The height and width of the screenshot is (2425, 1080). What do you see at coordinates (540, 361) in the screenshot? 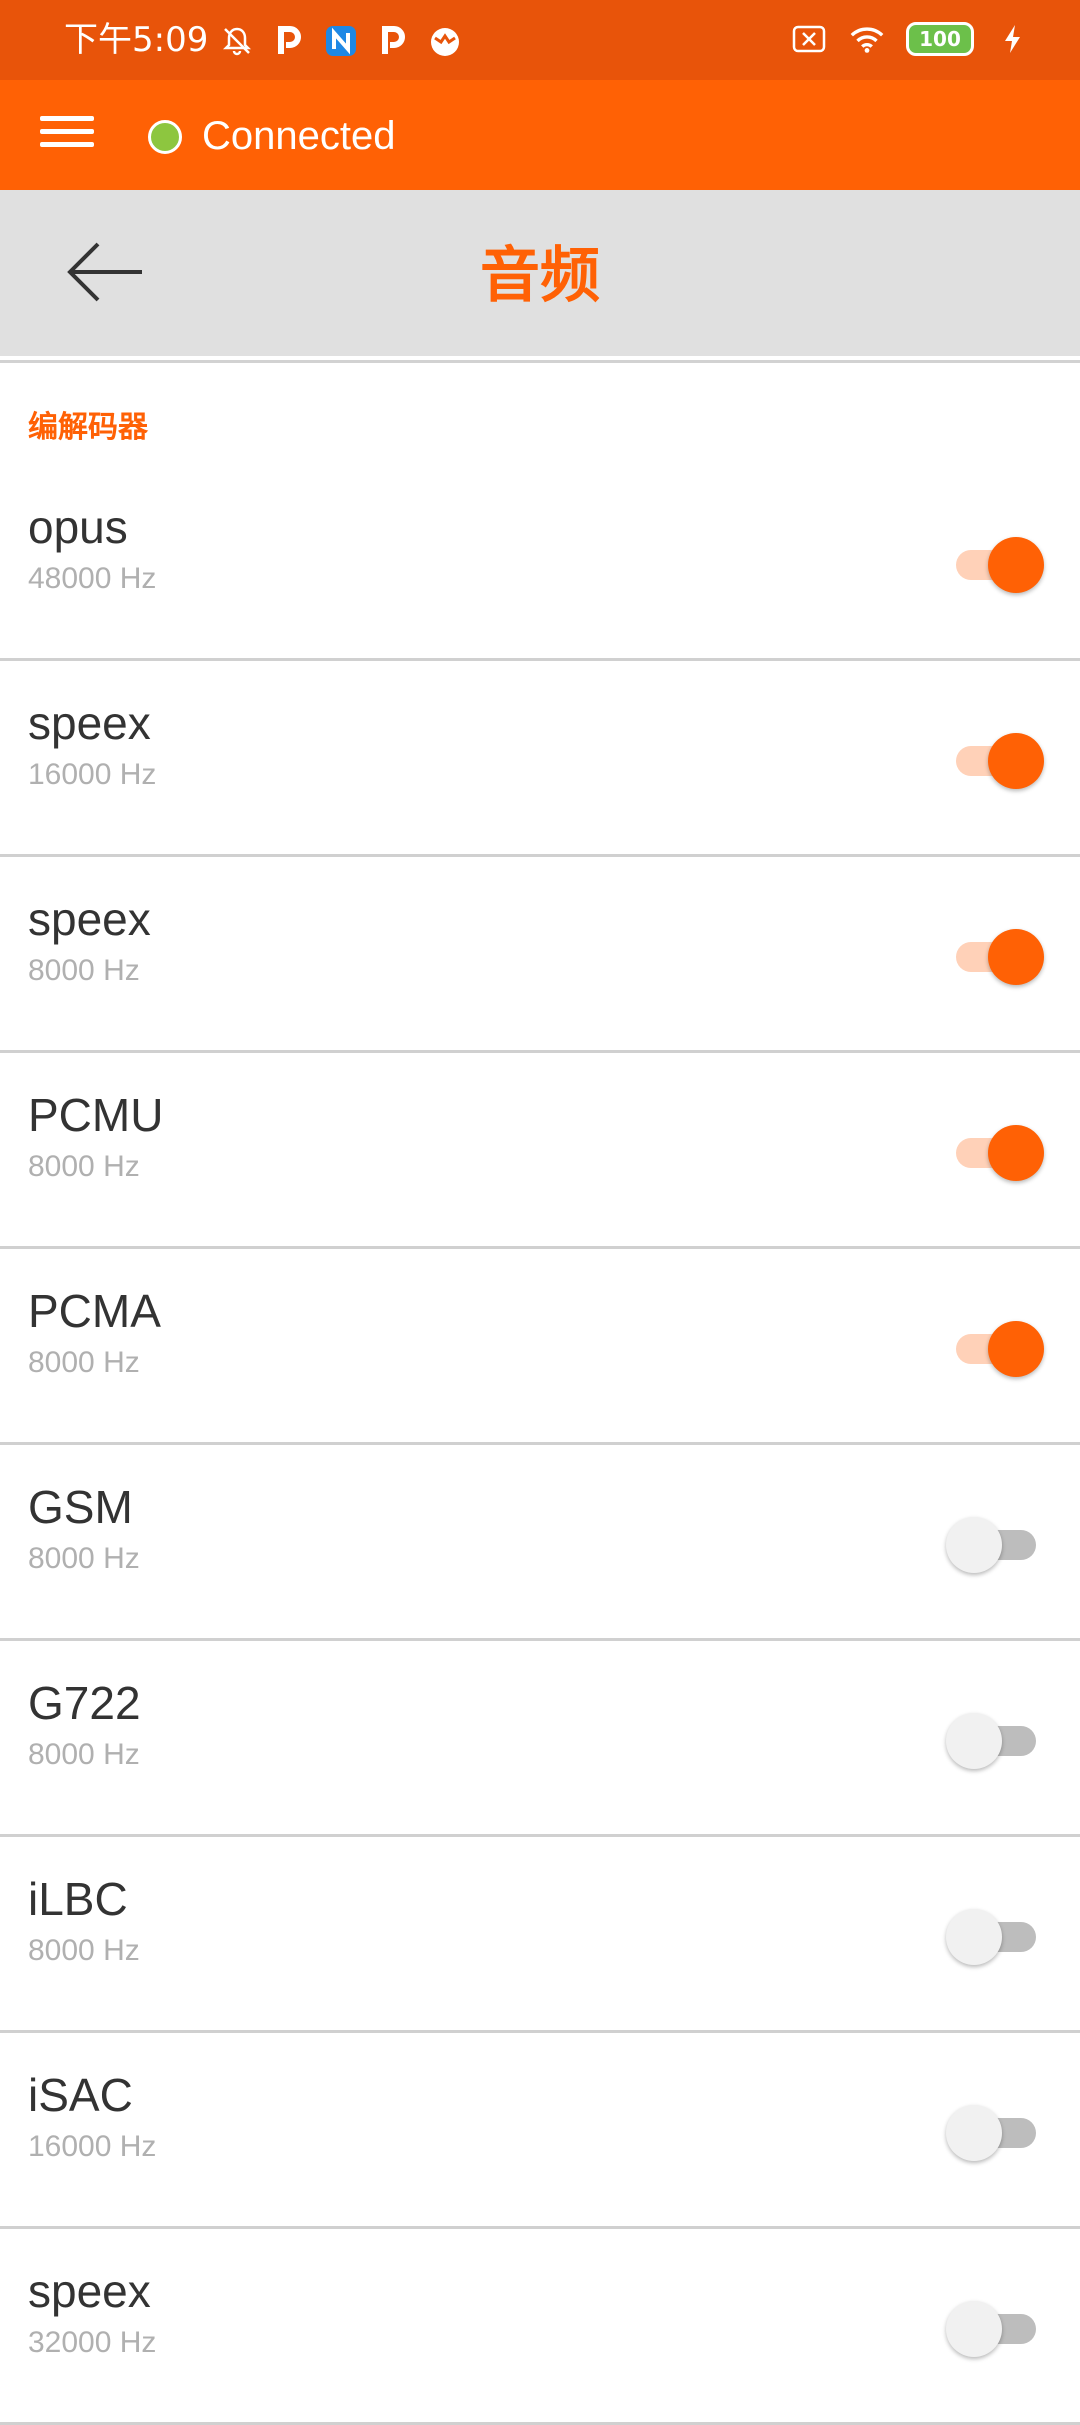
I see `divider` at bounding box center [540, 361].